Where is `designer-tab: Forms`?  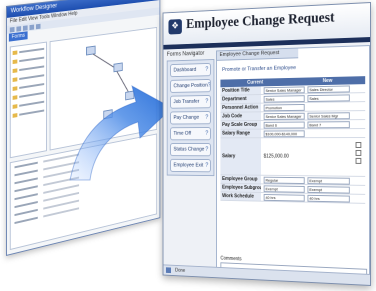
designer-tab: Forms is located at coordinates (18, 36).